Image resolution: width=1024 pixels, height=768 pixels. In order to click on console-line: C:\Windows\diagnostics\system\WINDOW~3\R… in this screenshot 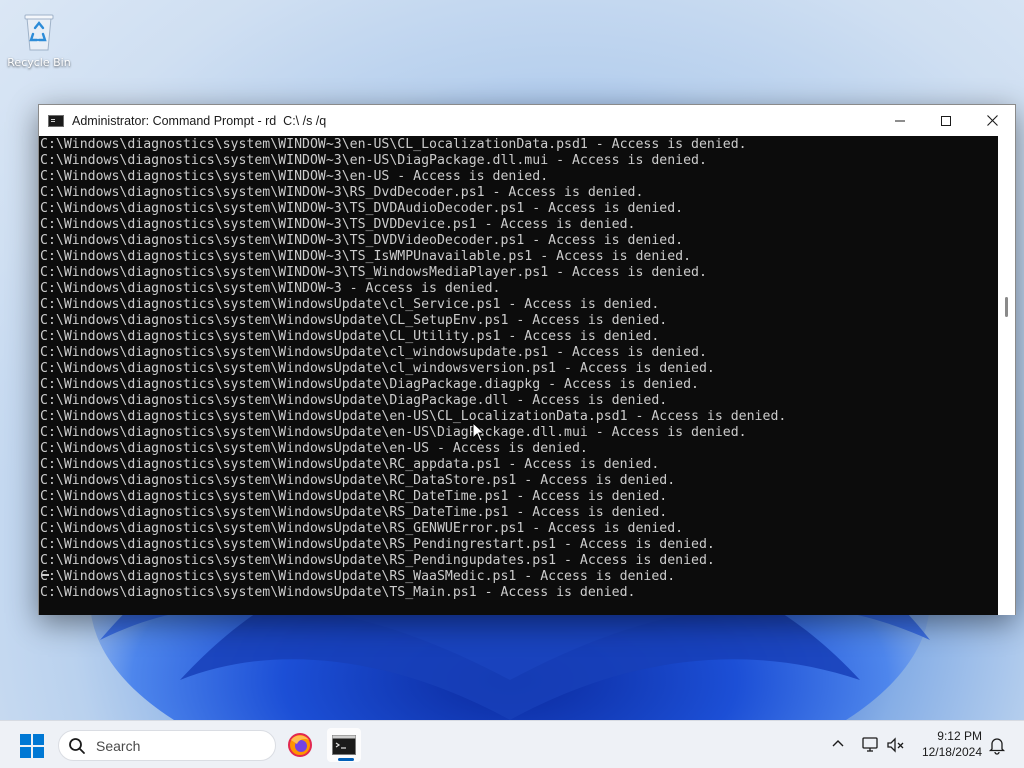, I will do `click(342, 192)`.